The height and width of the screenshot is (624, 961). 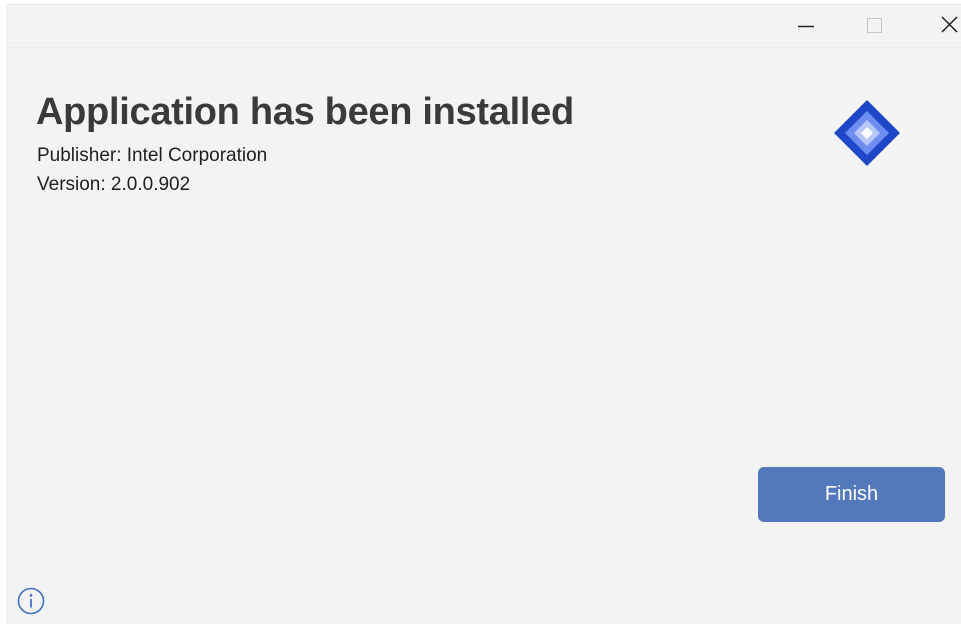 I want to click on diamond-app-logo-icon, so click(x=867, y=133).